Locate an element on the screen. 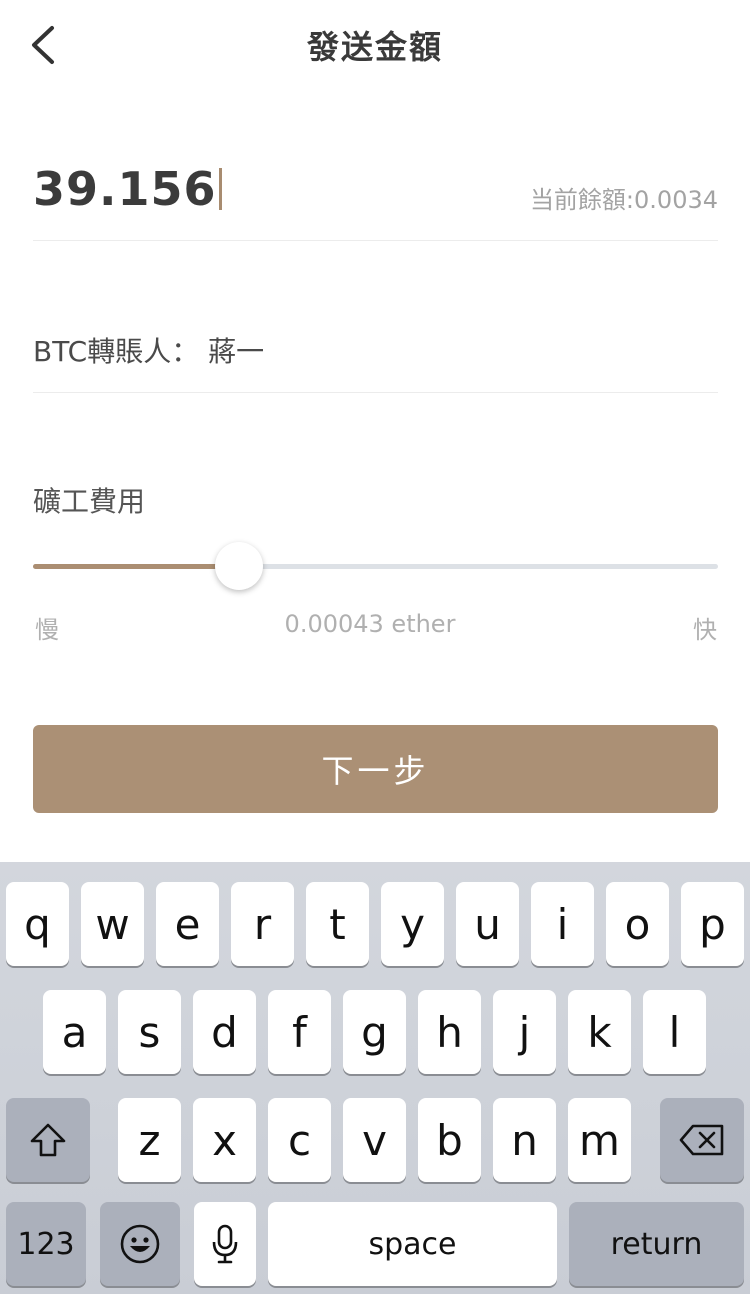 The image size is (750, 1294). key-c: c is located at coordinates (299, 1140).